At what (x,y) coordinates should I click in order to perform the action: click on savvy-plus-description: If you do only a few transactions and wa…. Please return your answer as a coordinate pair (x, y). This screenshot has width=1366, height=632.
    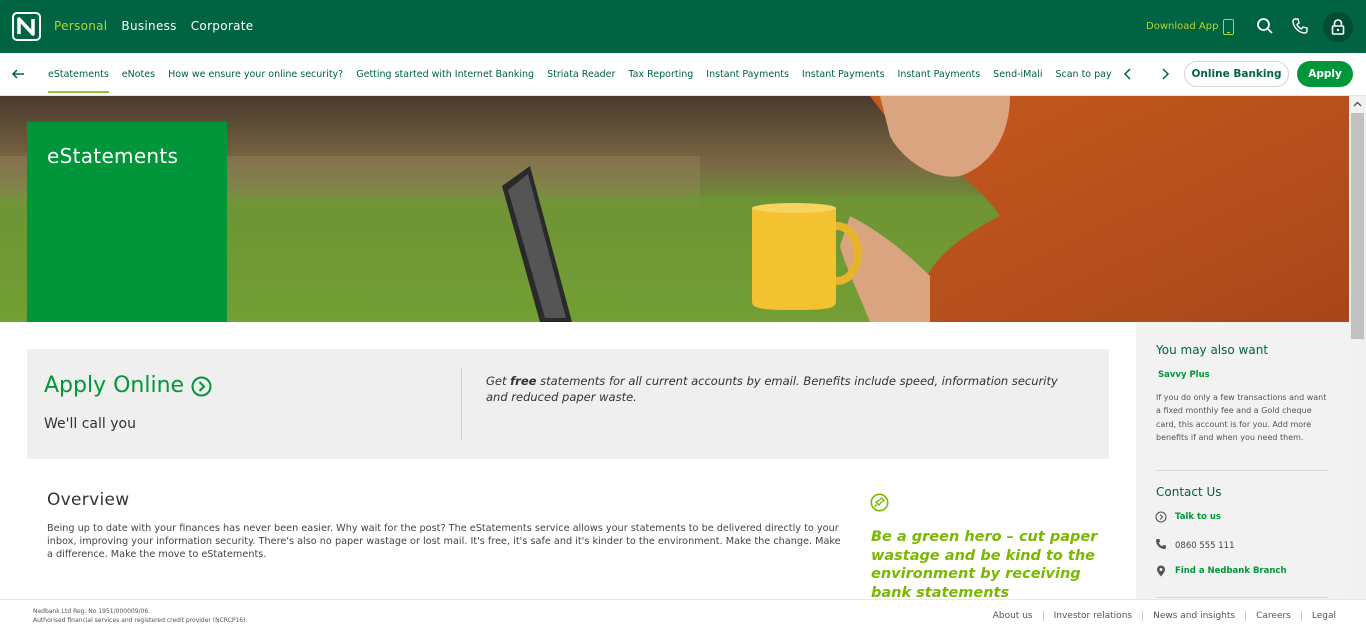
    Looking at the image, I should click on (1241, 417).